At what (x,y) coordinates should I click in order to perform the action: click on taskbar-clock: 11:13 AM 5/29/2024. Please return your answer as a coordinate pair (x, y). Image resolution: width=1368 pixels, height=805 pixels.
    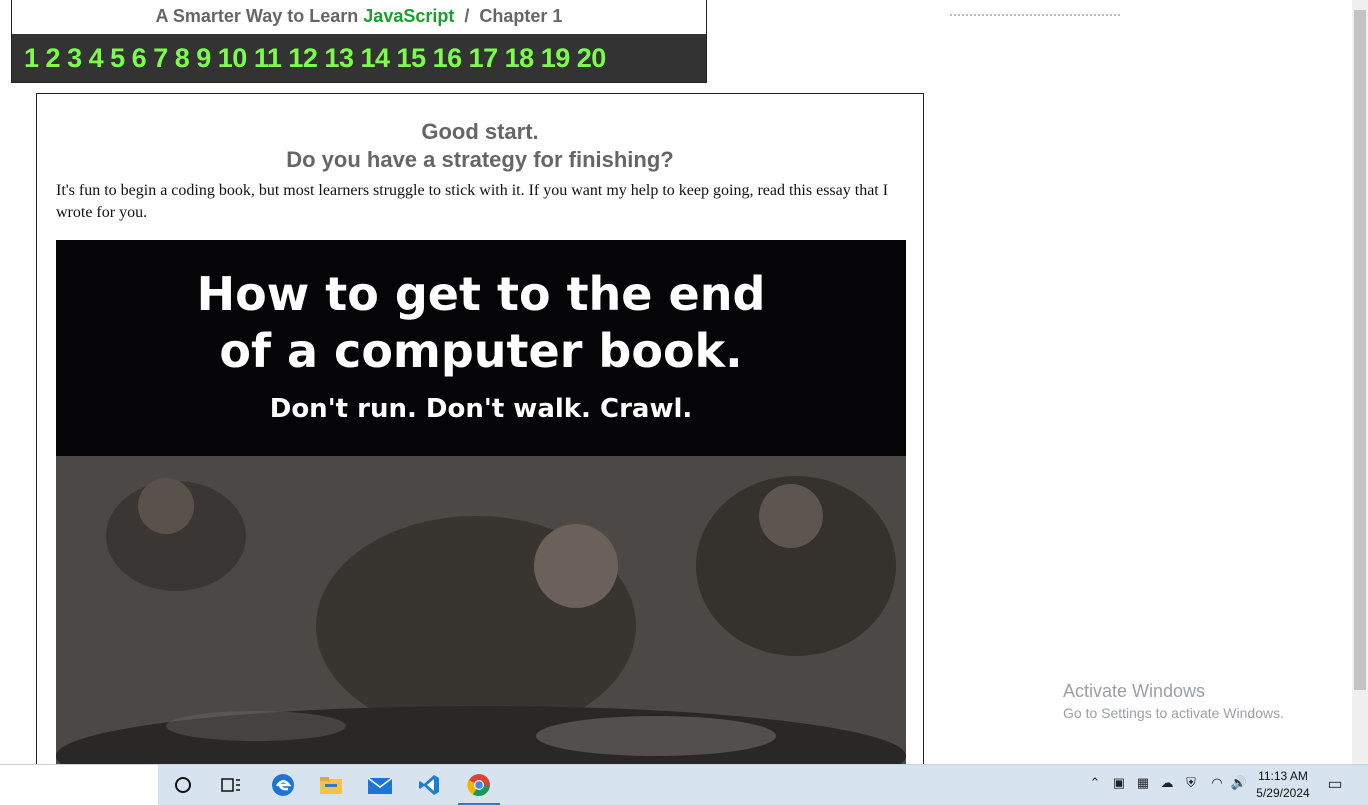
    Looking at the image, I should click on (1283, 785).